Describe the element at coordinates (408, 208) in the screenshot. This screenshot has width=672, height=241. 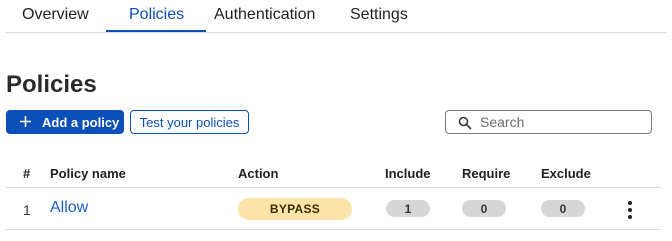
I see `include-count: 1` at that location.